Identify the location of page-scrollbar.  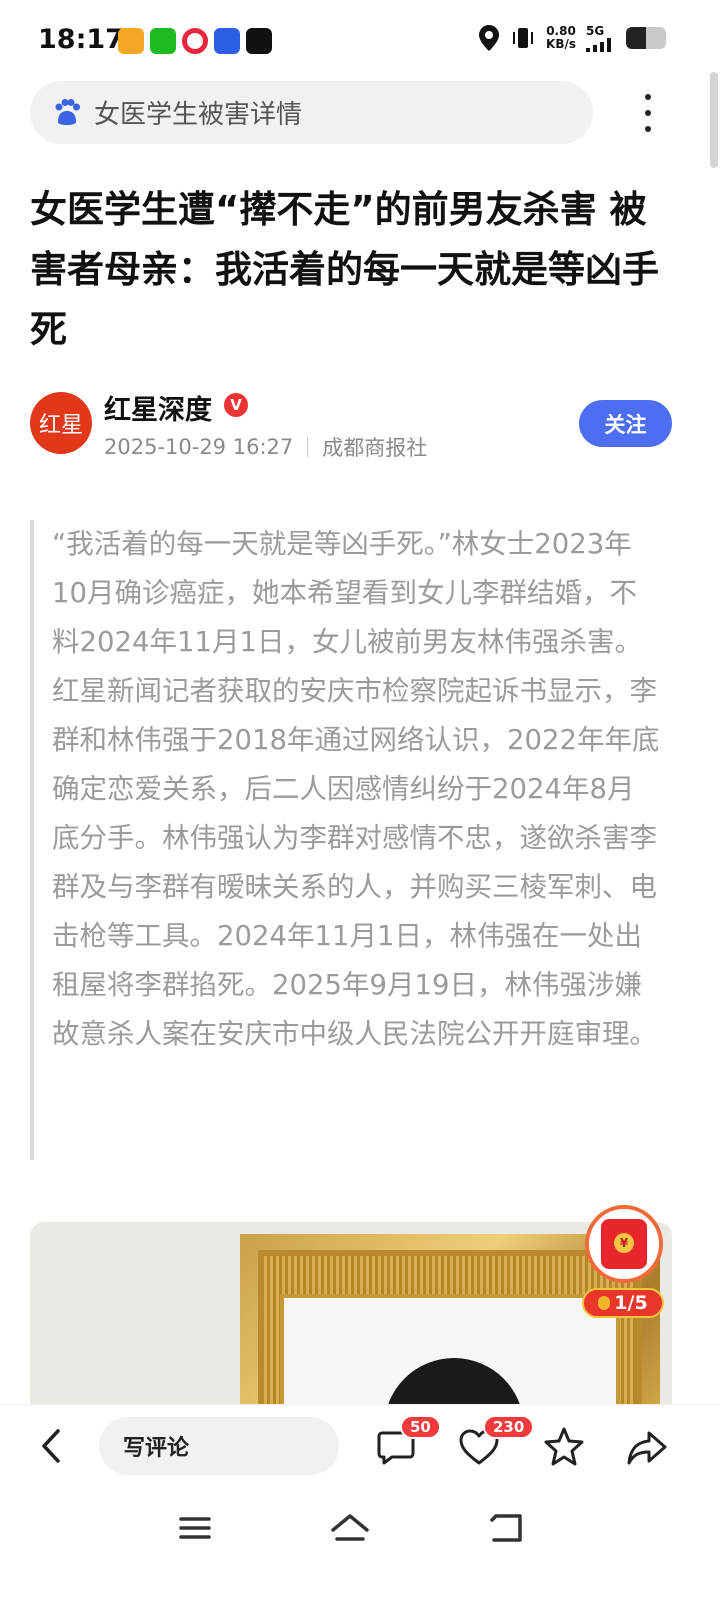
(714, 120).